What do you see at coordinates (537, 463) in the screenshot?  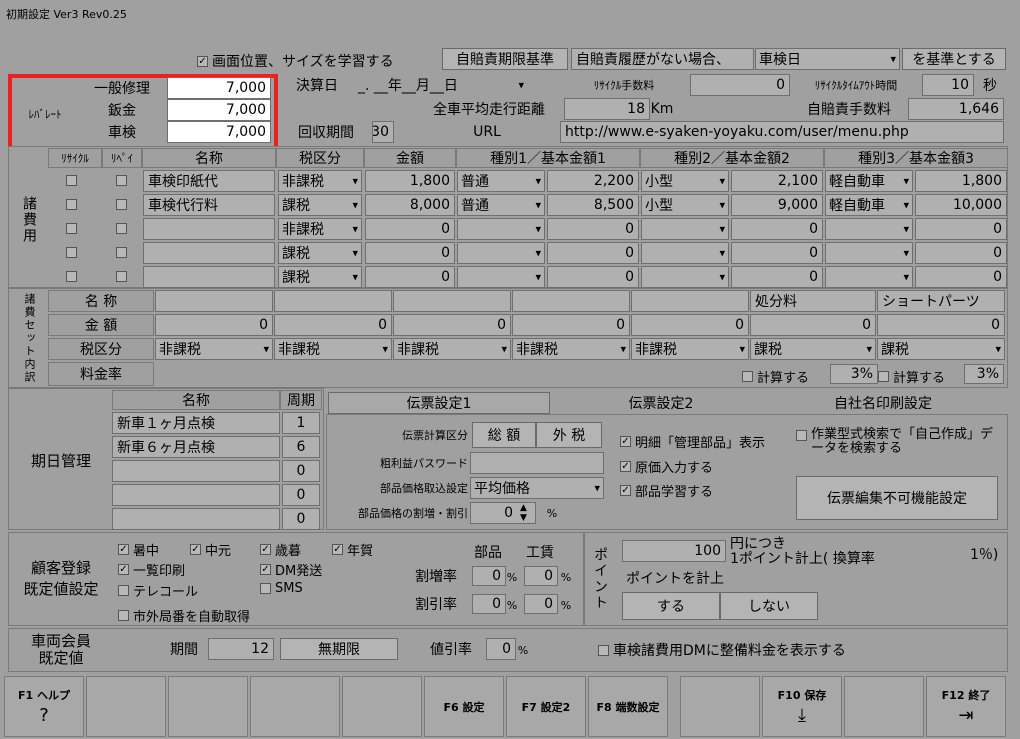 I see `password-input` at bounding box center [537, 463].